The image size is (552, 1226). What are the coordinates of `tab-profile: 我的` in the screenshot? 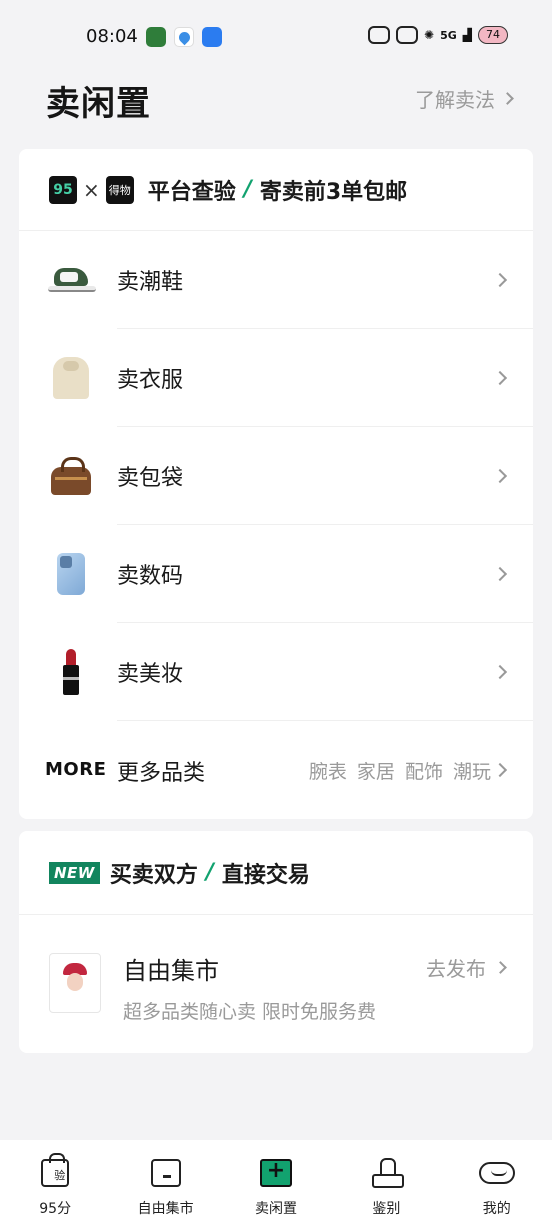 It's located at (497, 1187).